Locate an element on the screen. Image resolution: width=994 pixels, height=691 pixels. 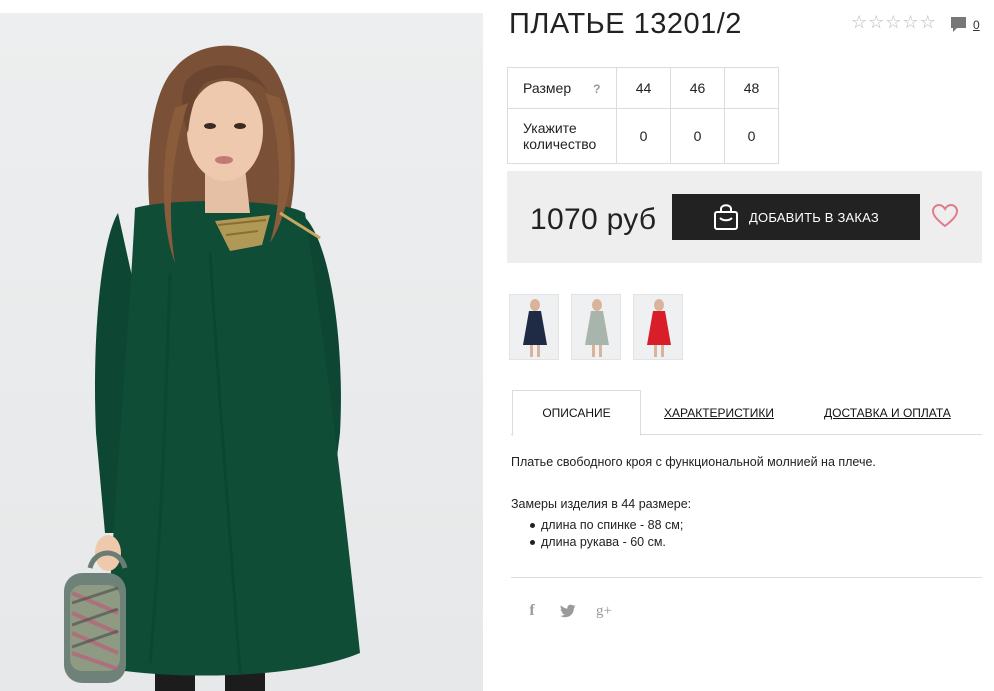
rating-stars: ☆ ☆ ☆ ☆ ☆ is located at coordinates (893, 23).